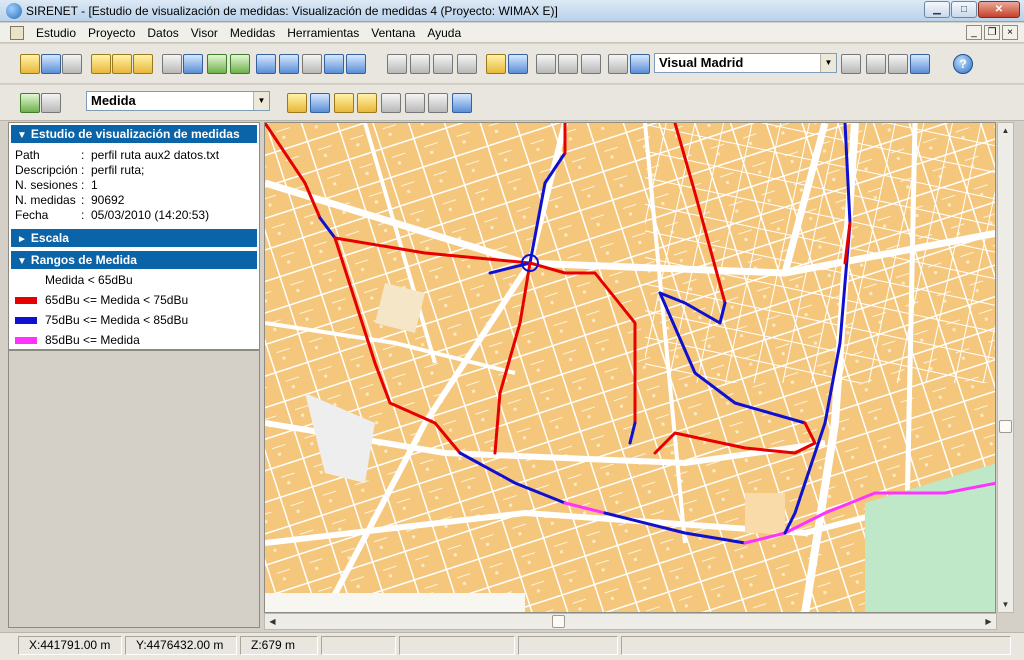 The height and width of the screenshot is (660, 1024). What do you see at coordinates (1005, 130) in the screenshot?
I see `scroll-up-icon: ▲` at bounding box center [1005, 130].